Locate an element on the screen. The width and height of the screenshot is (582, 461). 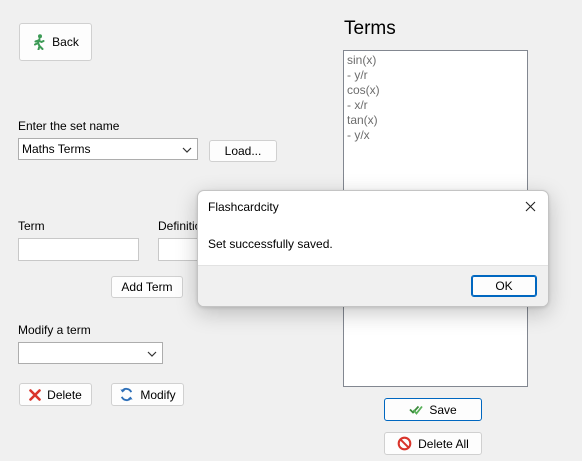
modify-button-label: Modify is located at coordinates (158, 394).